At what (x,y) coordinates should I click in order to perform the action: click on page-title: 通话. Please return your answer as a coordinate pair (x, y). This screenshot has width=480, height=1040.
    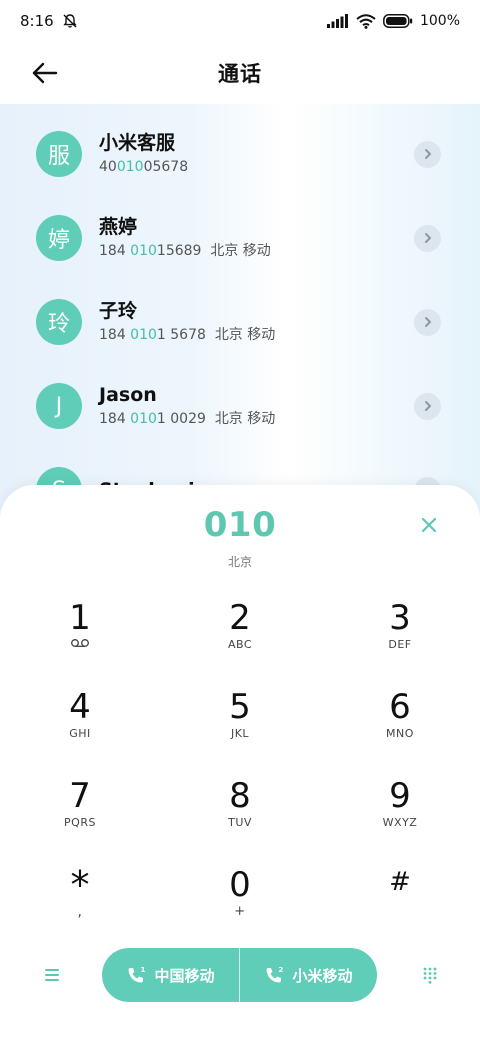
    Looking at the image, I should click on (240, 74).